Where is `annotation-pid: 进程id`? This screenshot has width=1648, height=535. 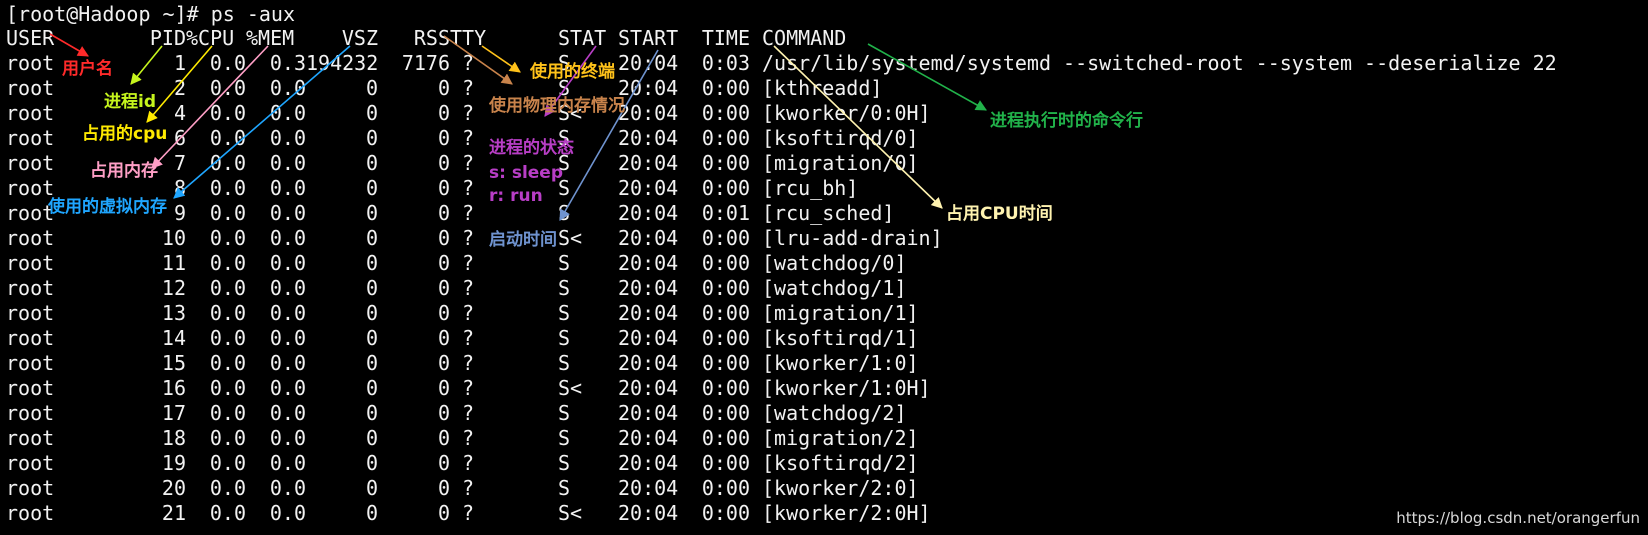 annotation-pid: 进程id is located at coordinates (130, 102).